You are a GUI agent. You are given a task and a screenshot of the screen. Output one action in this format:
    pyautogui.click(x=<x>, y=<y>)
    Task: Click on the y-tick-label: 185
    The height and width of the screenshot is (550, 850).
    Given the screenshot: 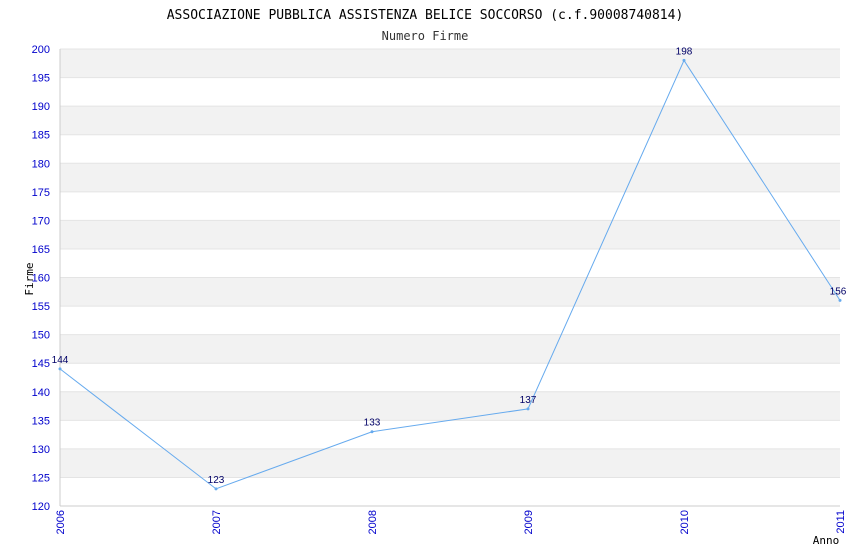 What is the action you would take?
    pyautogui.click(x=41, y=136)
    